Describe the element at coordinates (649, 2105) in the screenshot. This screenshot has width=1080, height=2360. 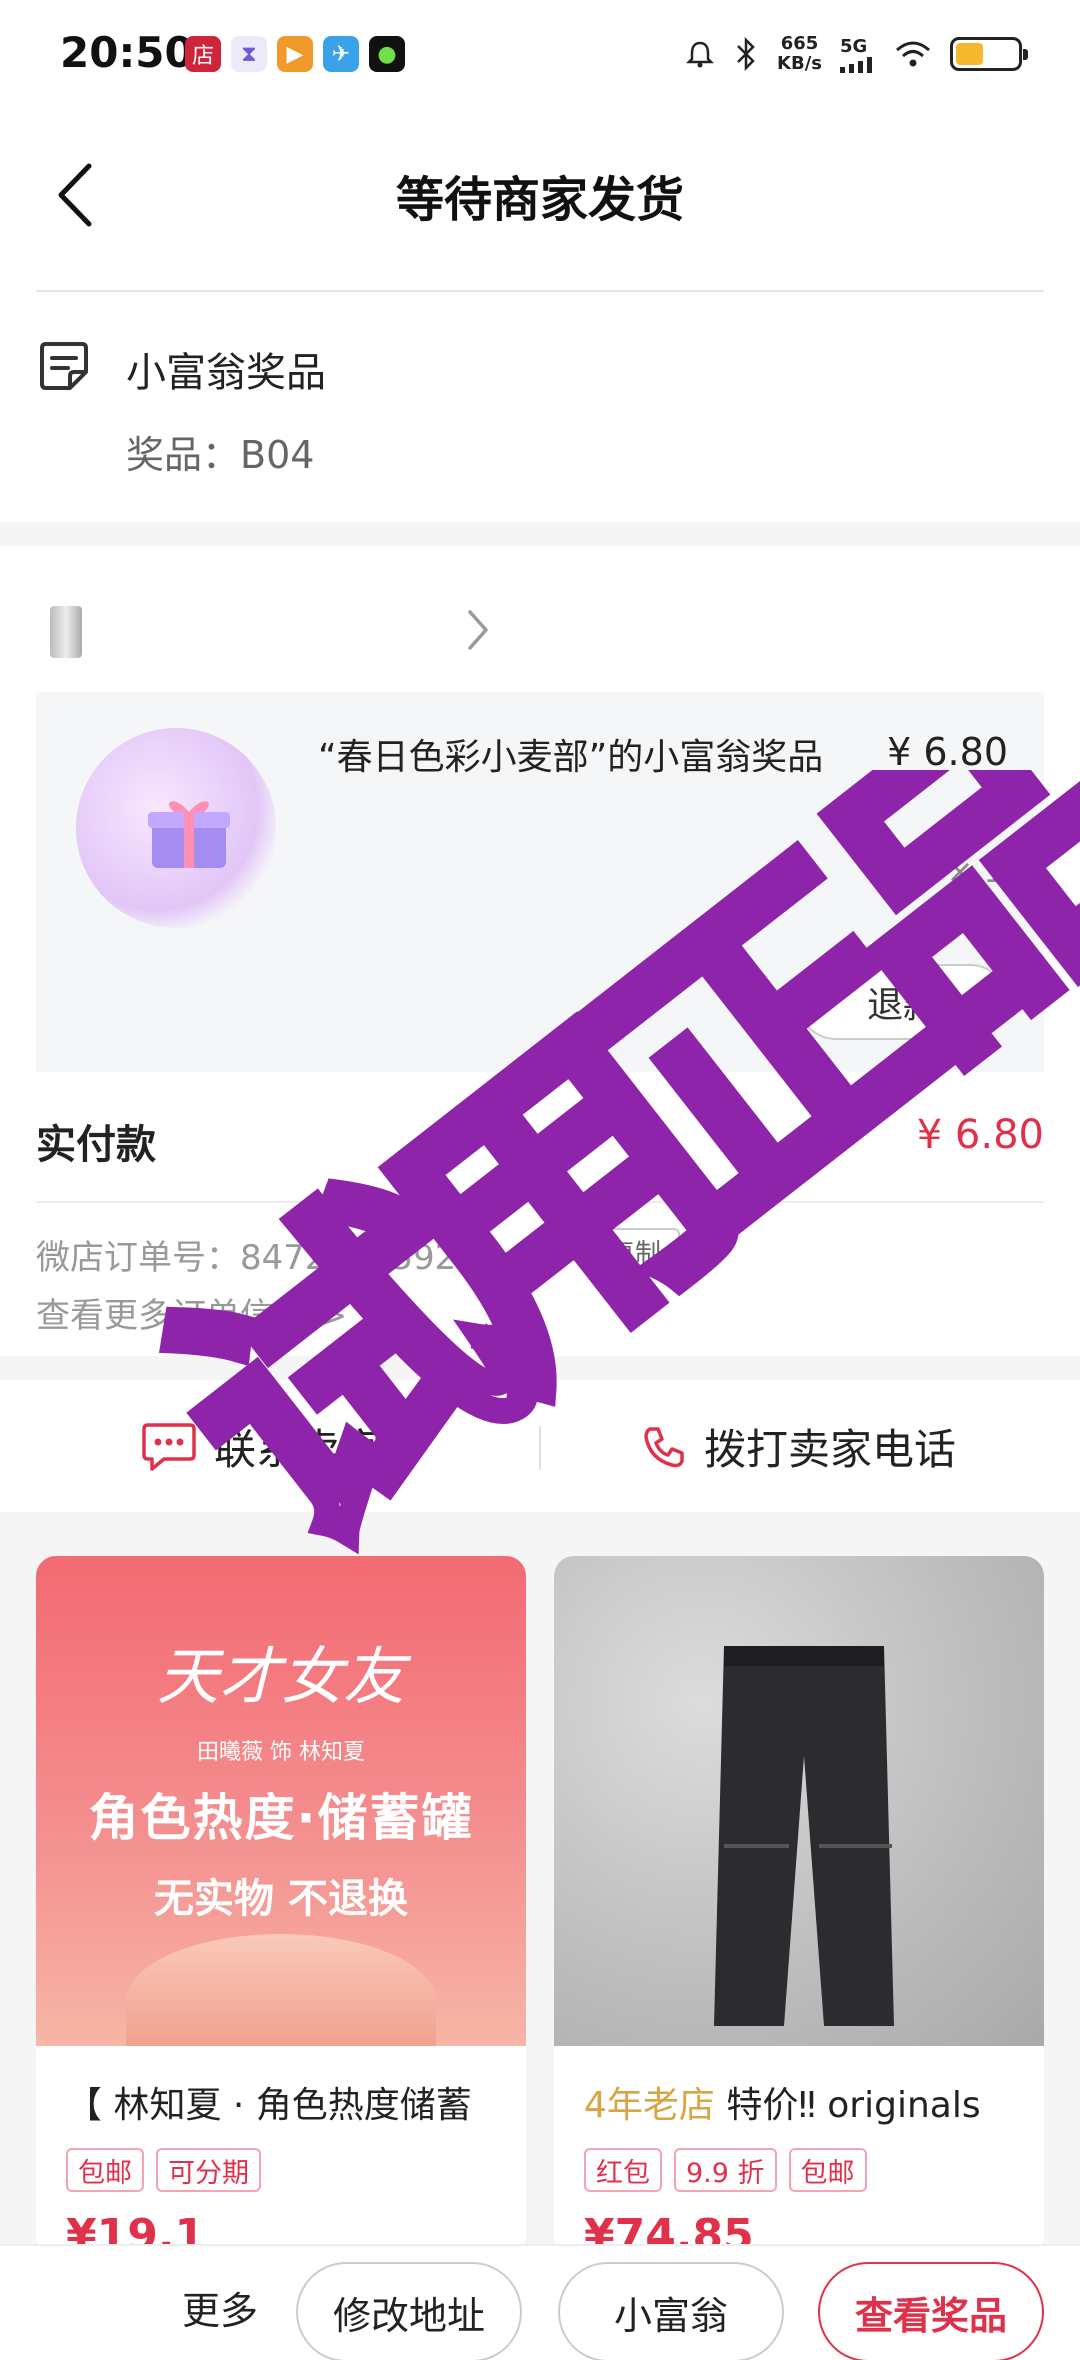
I see `shop-age-badge: 4年老店` at that location.